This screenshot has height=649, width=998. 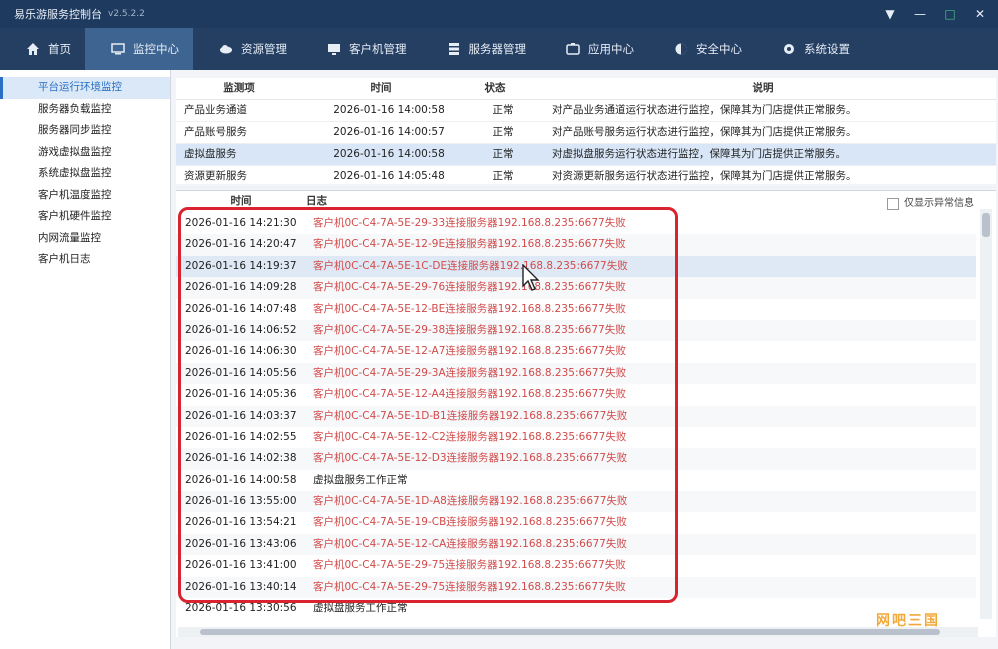 What do you see at coordinates (576, 607) in the screenshot?
I see `log-row: 2026-01-16 13:30:56 虚拟盘服务工作正常` at bounding box center [576, 607].